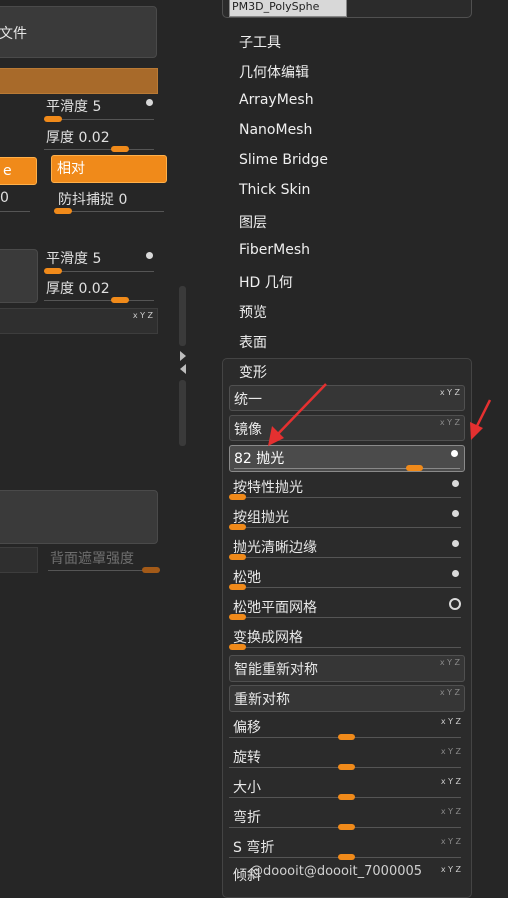 This screenshot has width=508, height=898. I want to click on backface-mask-knob, so click(151, 570).